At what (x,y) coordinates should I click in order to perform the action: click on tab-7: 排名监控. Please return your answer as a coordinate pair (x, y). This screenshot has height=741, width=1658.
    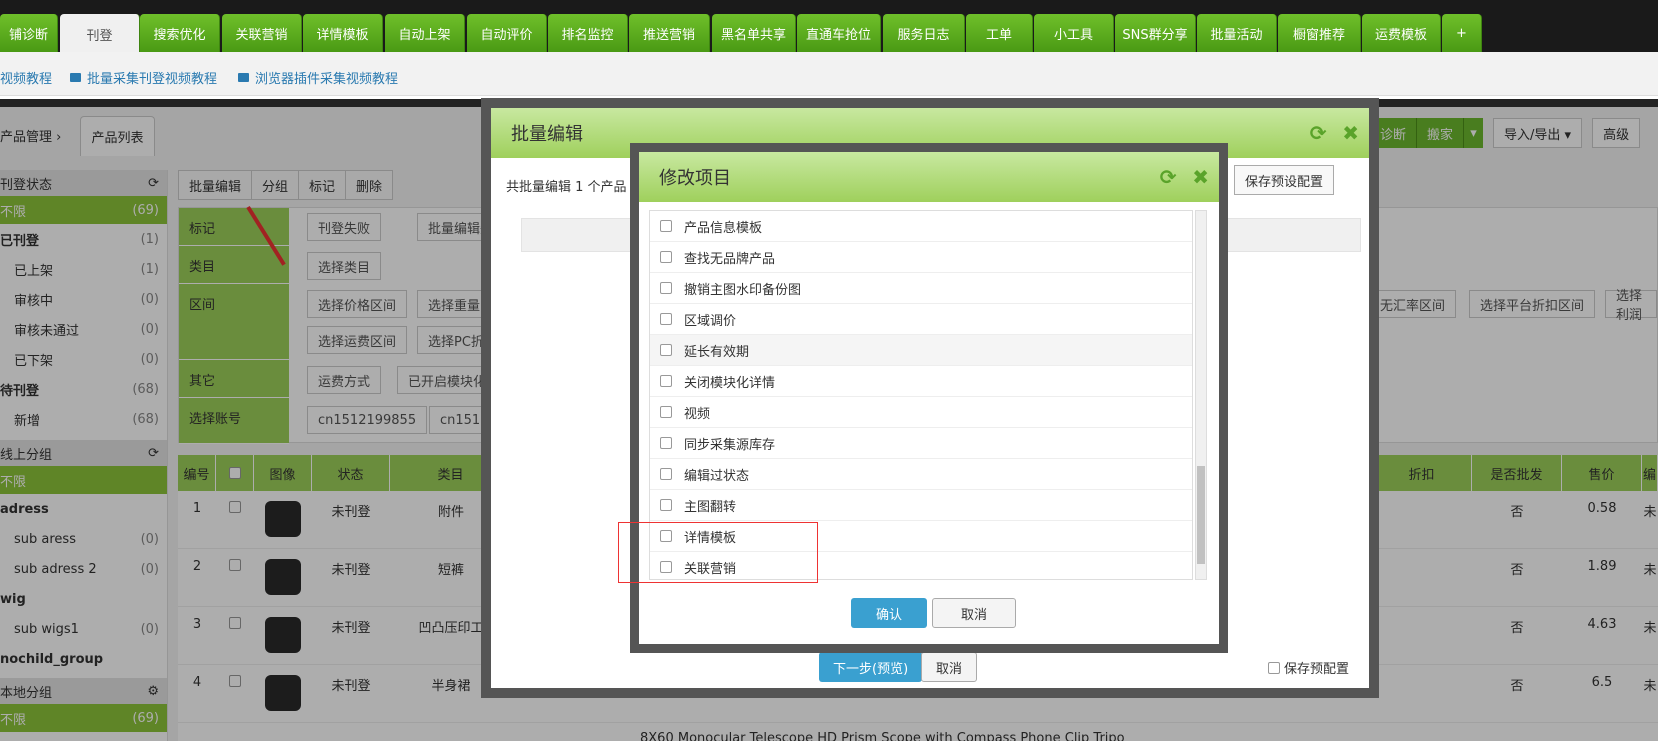
    Looking at the image, I should click on (588, 33).